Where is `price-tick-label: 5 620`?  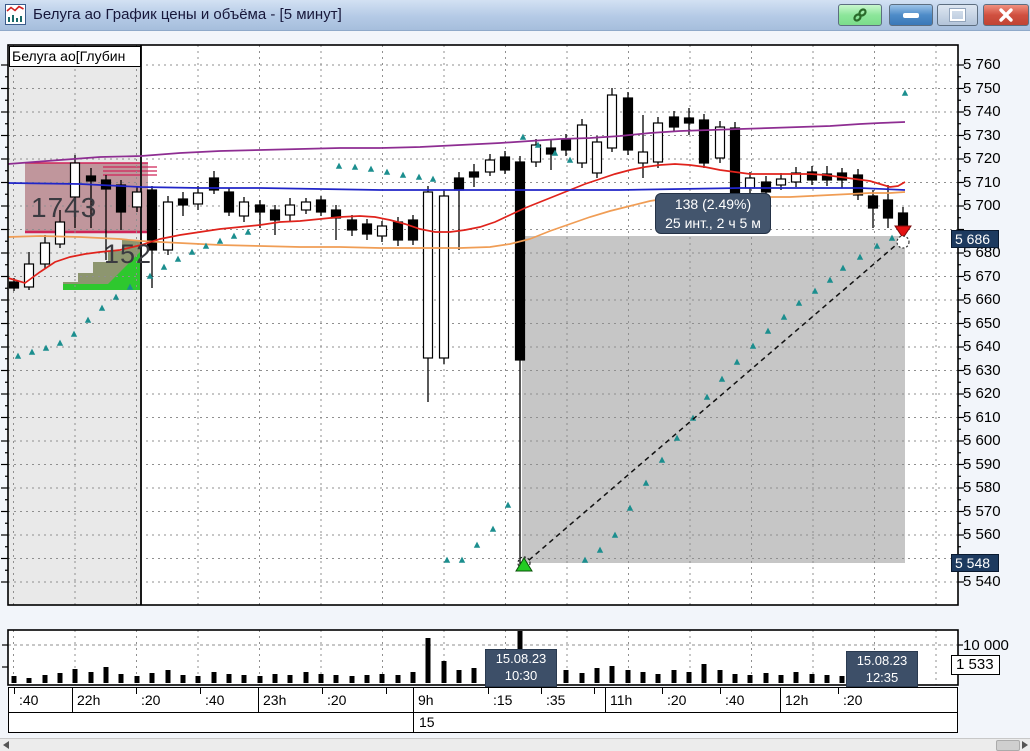 price-tick-label: 5 620 is located at coordinates (982, 393).